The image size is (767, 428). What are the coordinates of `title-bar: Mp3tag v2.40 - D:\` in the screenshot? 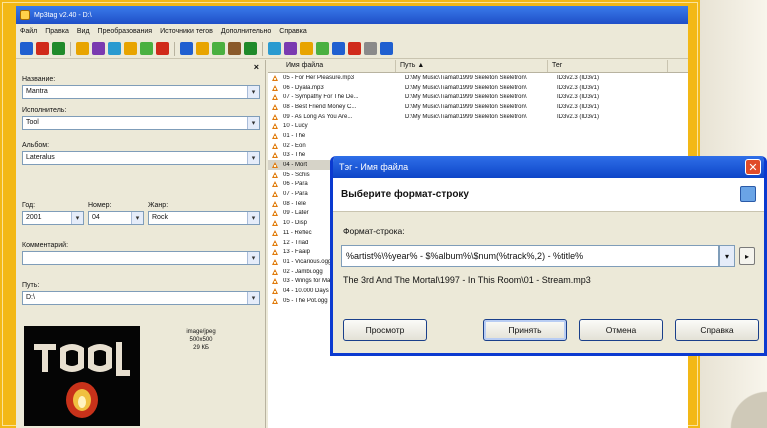 It's located at (352, 15).